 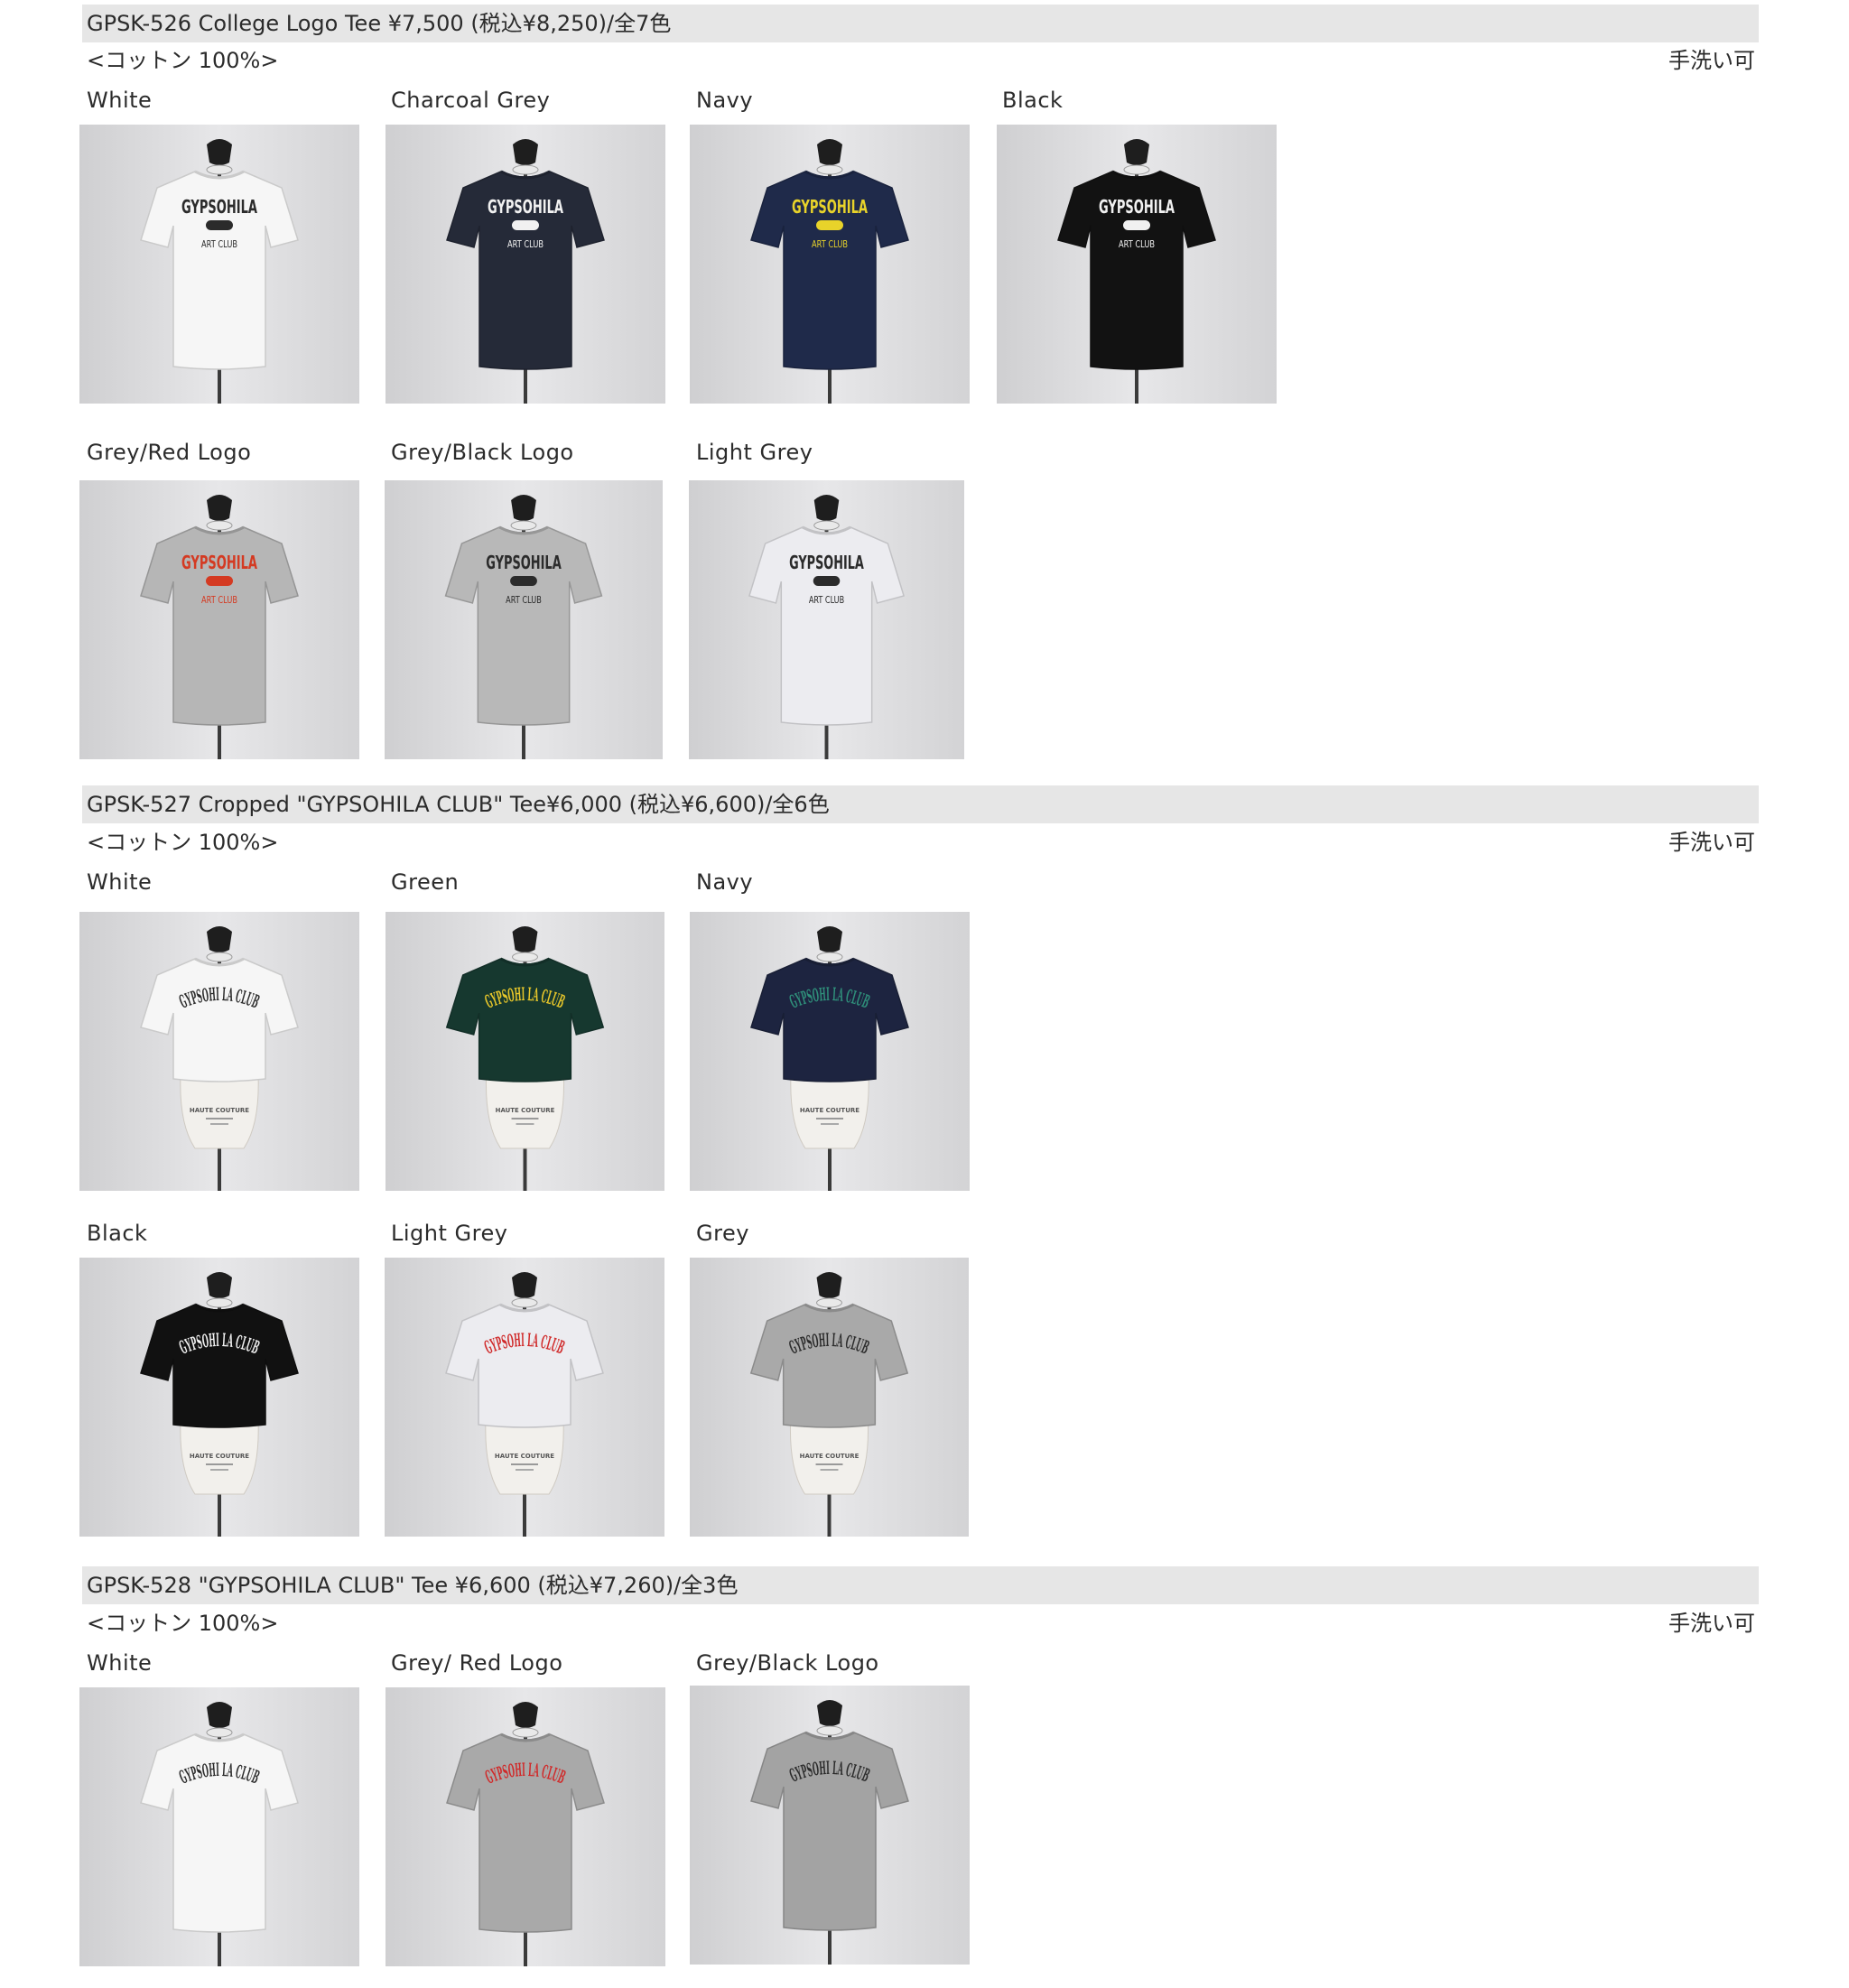 What do you see at coordinates (471, 100) in the screenshot?
I see `color-label: Charcoal Grey` at bounding box center [471, 100].